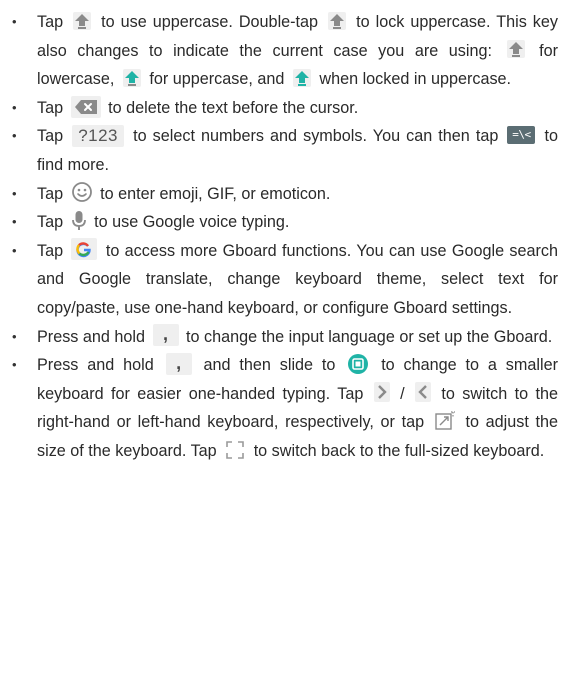  Describe the element at coordinates (79, 221) in the screenshot. I see `microphone-icon` at that location.